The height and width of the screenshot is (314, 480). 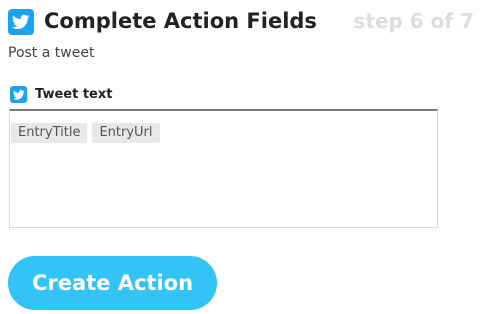 I want to click on ingredient-tokens: EntryTitle EntryUrl, so click(x=85, y=133).